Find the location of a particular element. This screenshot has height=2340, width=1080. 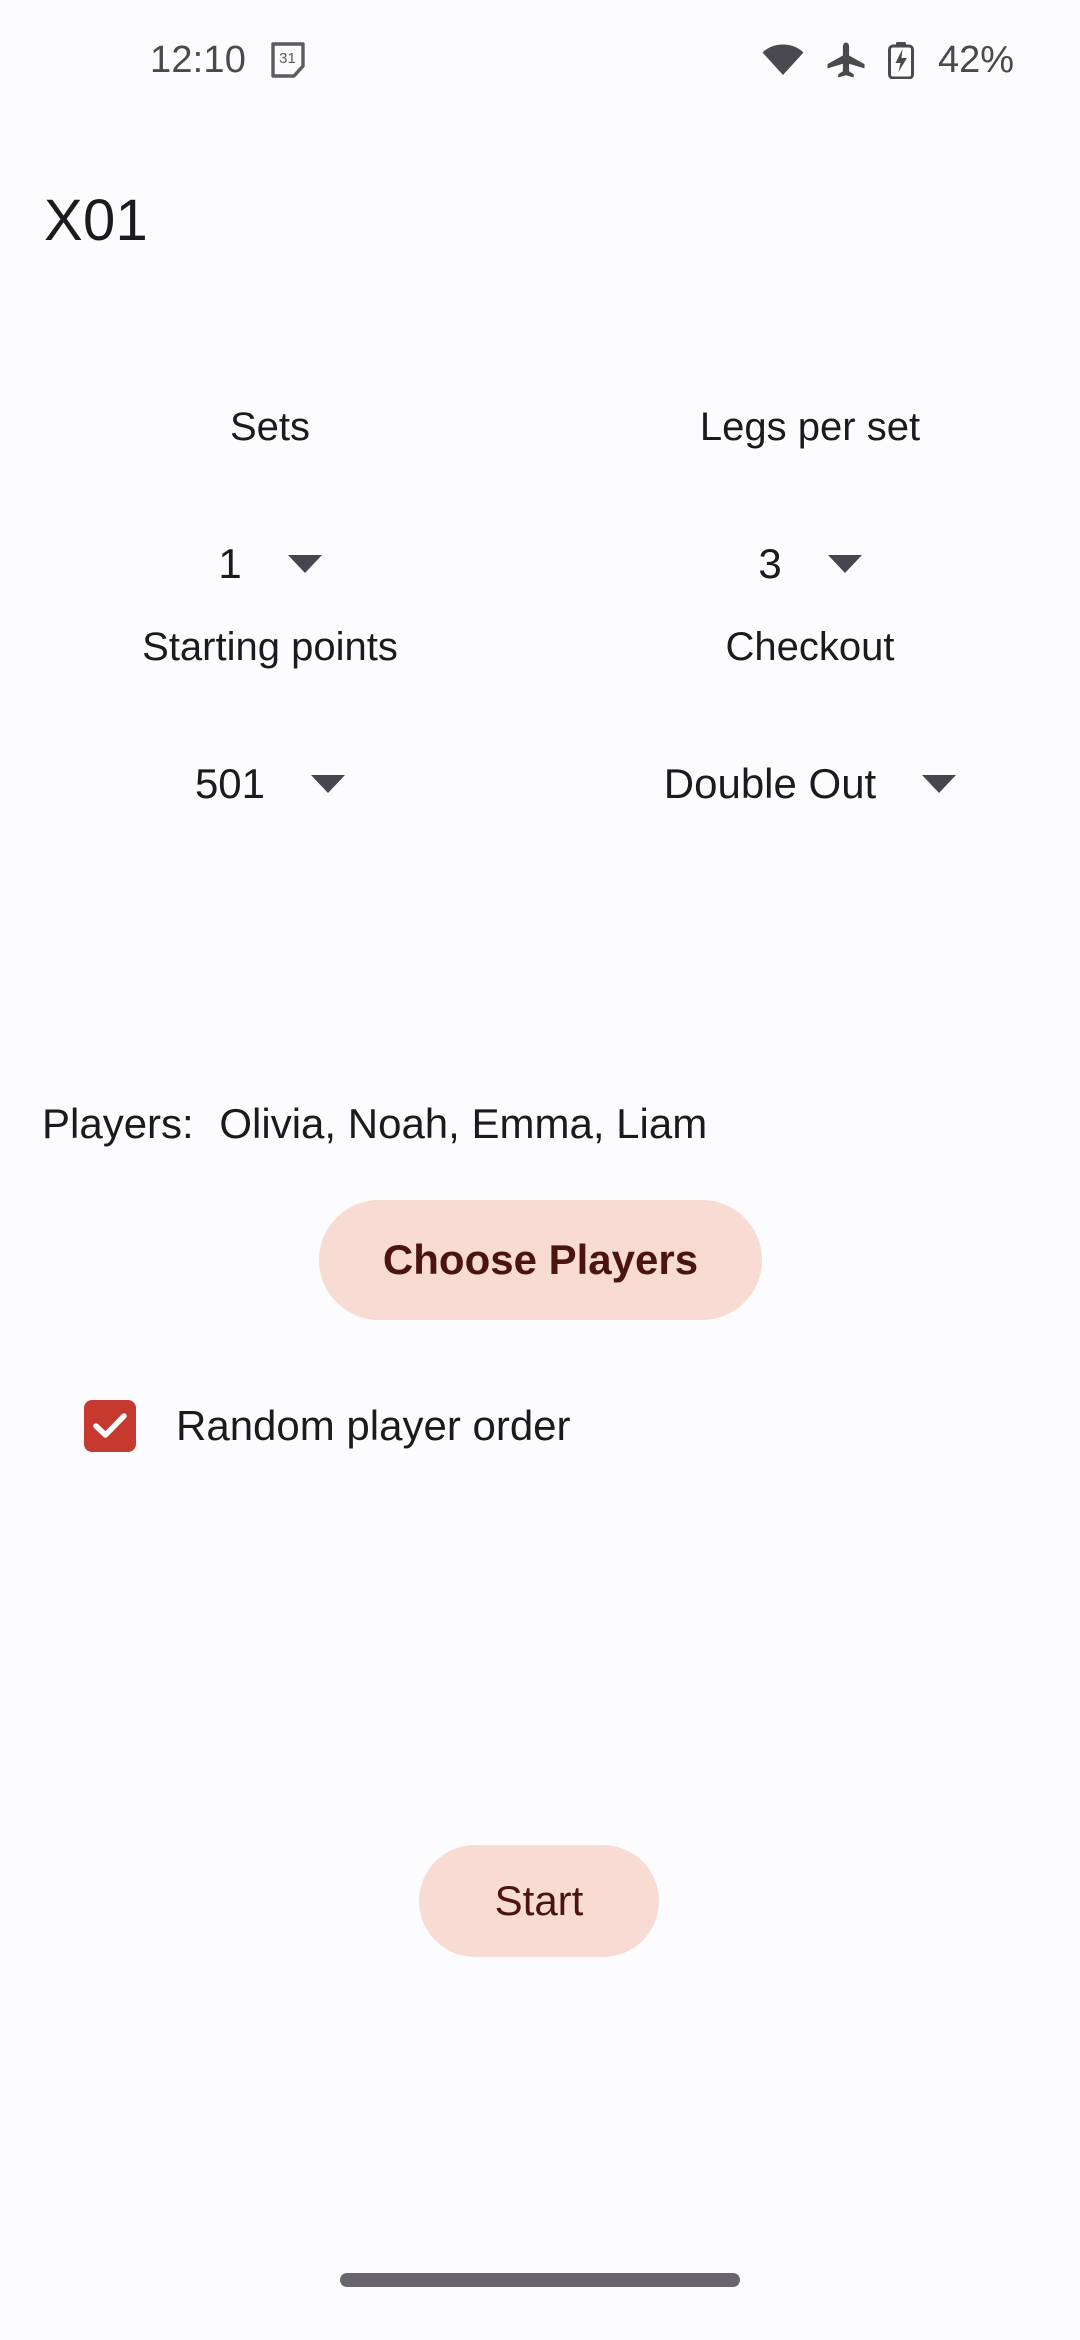

airplane-mode-icon is located at coordinates (846, 60).